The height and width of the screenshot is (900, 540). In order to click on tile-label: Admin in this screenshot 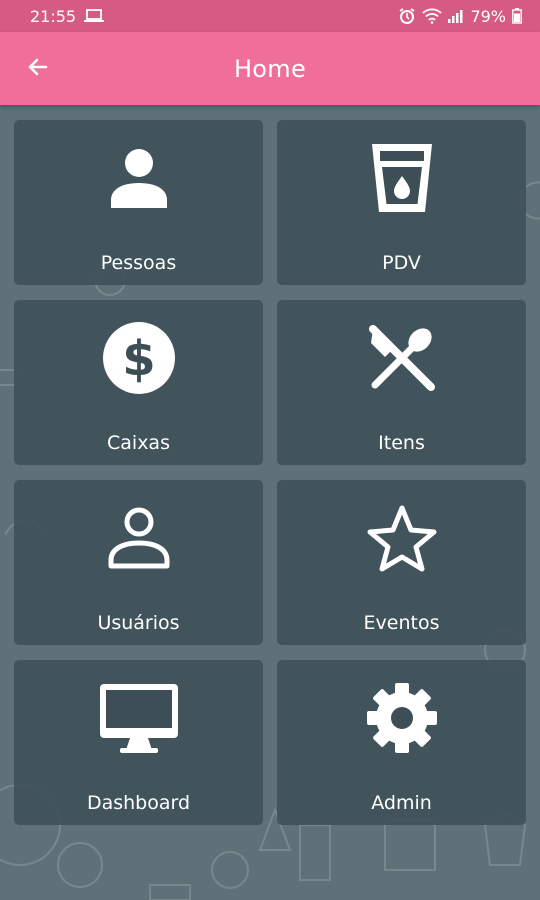, I will do `click(401, 803)`.